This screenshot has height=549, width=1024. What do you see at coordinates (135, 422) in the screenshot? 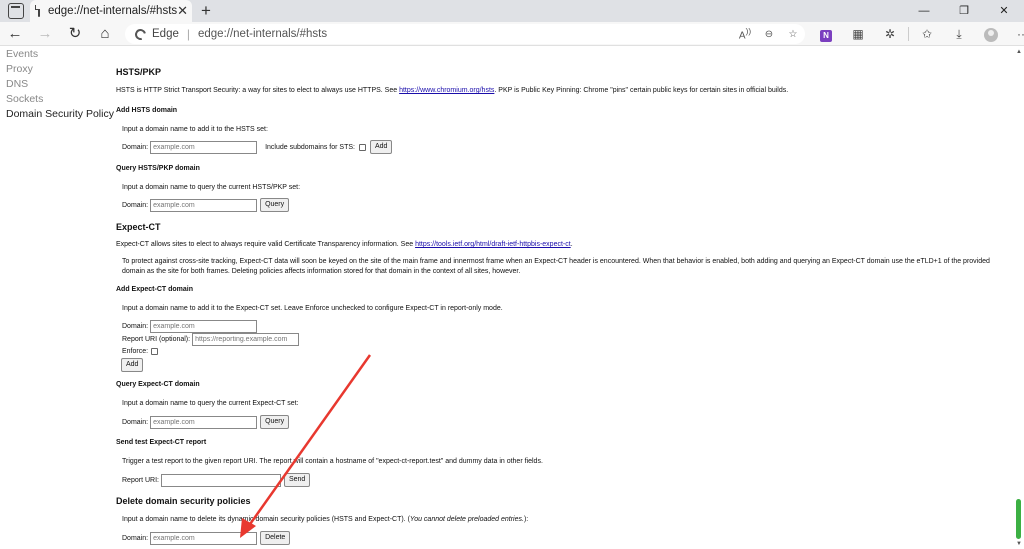
I see `query-expect-ct-domain-label: Domain:` at bounding box center [135, 422].